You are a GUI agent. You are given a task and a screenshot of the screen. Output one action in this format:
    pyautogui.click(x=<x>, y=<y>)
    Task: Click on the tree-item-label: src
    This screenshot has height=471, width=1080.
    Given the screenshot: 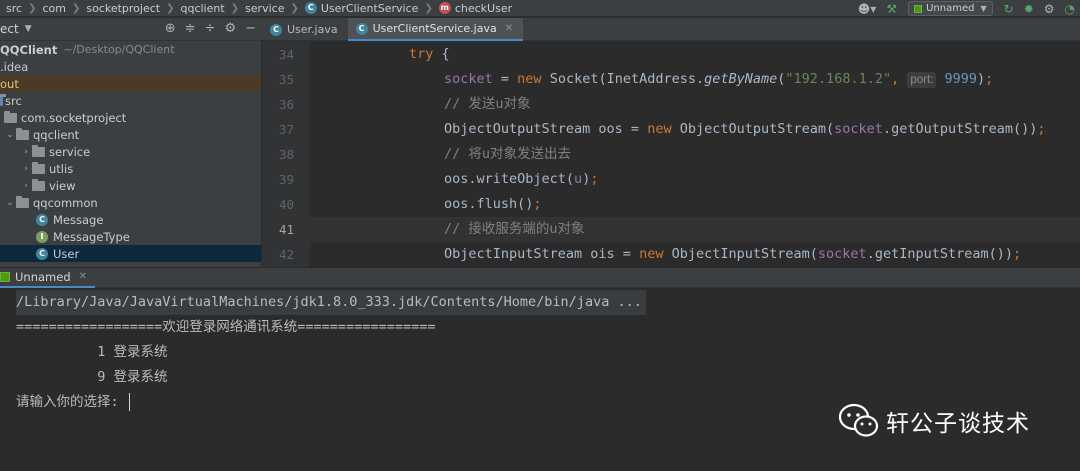 What is the action you would take?
    pyautogui.click(x=13, y=100)
    